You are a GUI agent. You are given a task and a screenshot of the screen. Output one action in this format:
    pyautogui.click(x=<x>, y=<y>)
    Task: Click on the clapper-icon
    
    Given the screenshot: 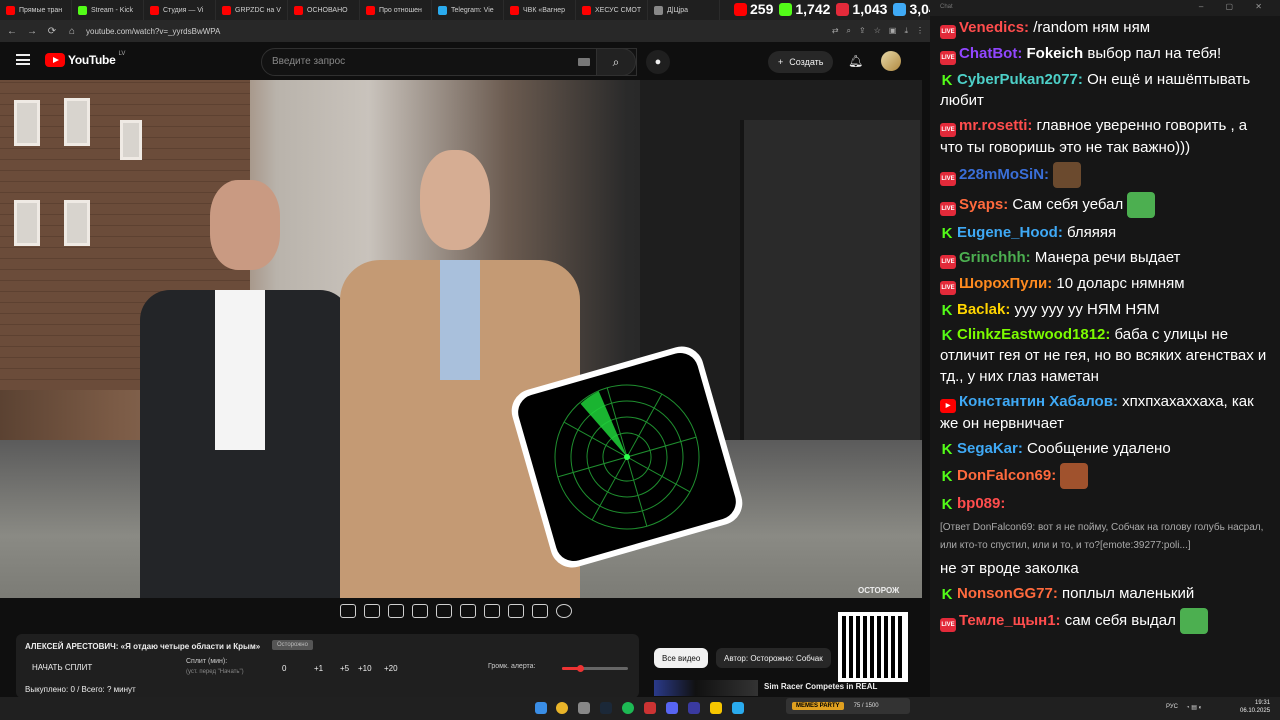 What is the action you would take?
    pyautogui.click(x=420, y=611)
    